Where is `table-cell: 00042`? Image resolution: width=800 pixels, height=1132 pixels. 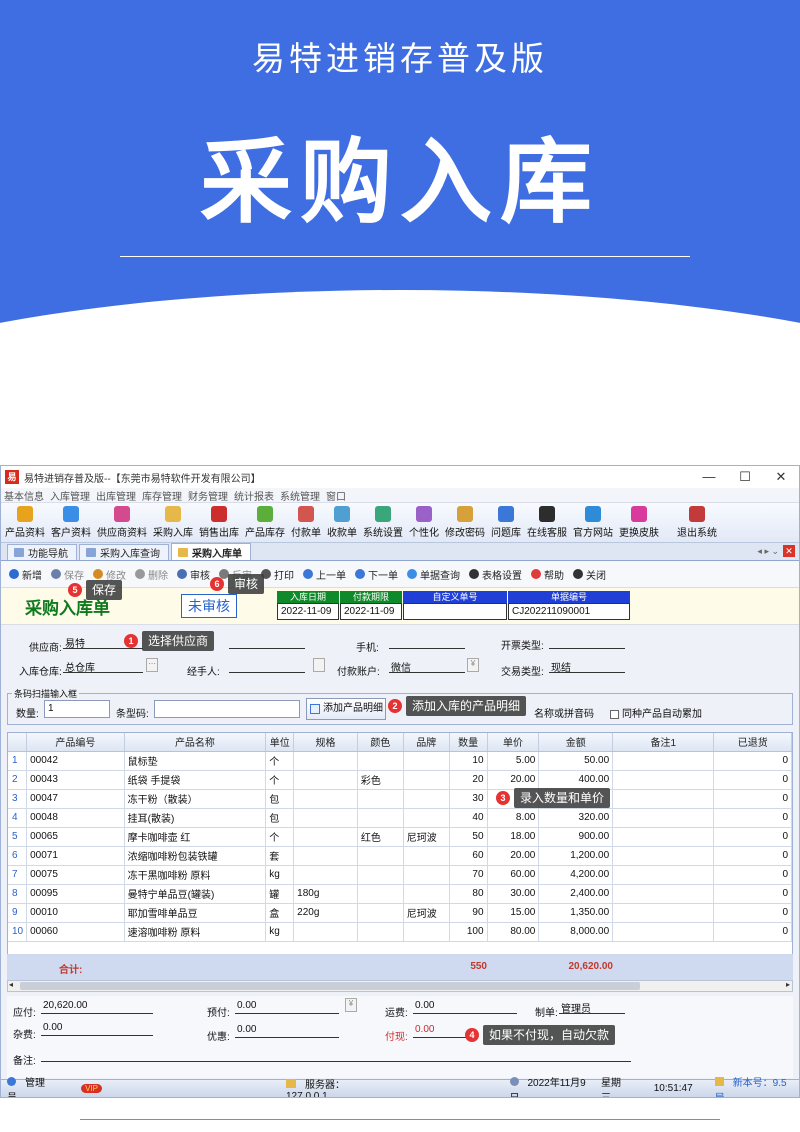
table-cell: 00042 is located at coordinates (75, 761).